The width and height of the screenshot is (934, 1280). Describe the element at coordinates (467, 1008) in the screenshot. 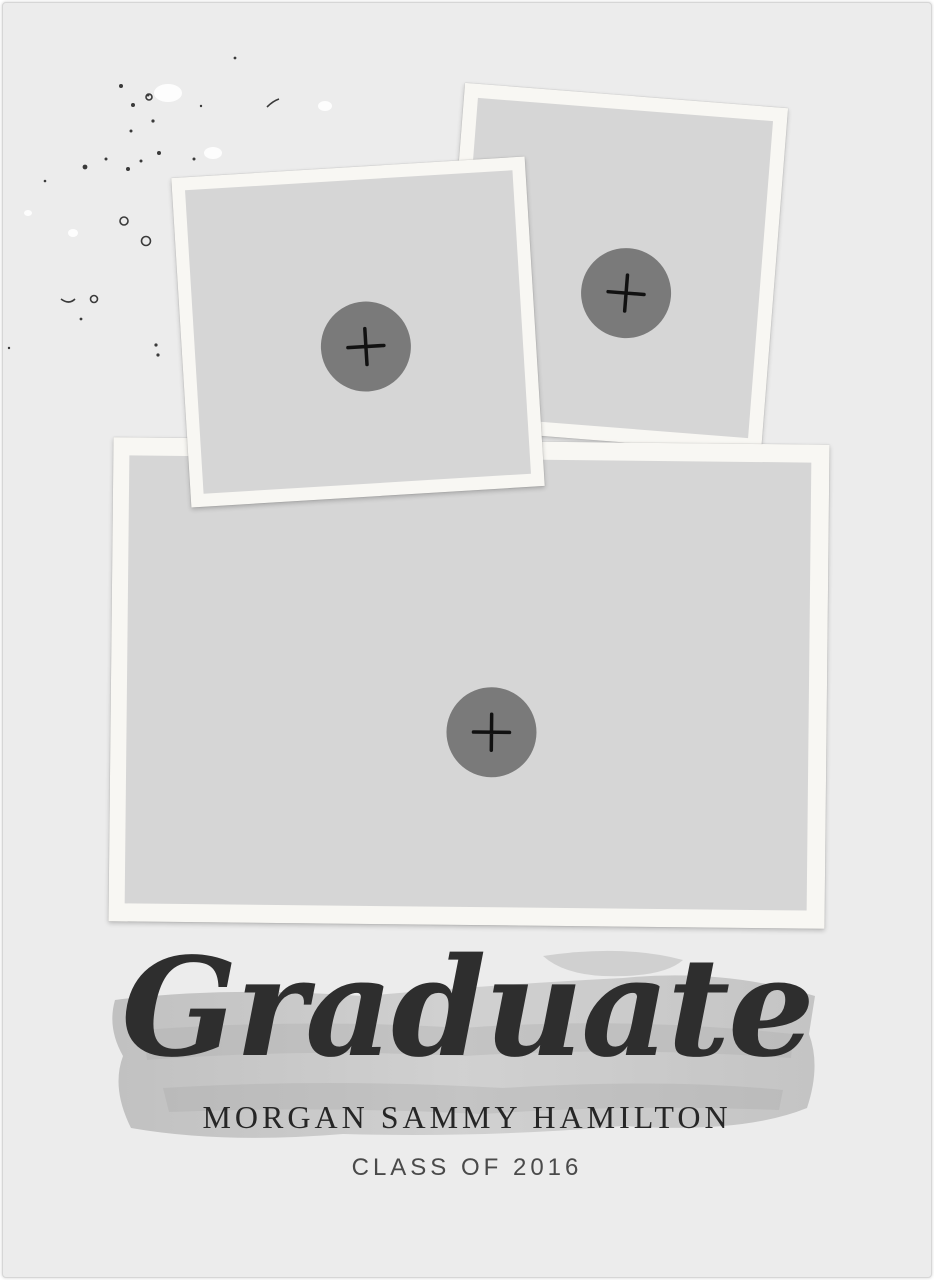

I see `card-headline: Graduate` at that location.